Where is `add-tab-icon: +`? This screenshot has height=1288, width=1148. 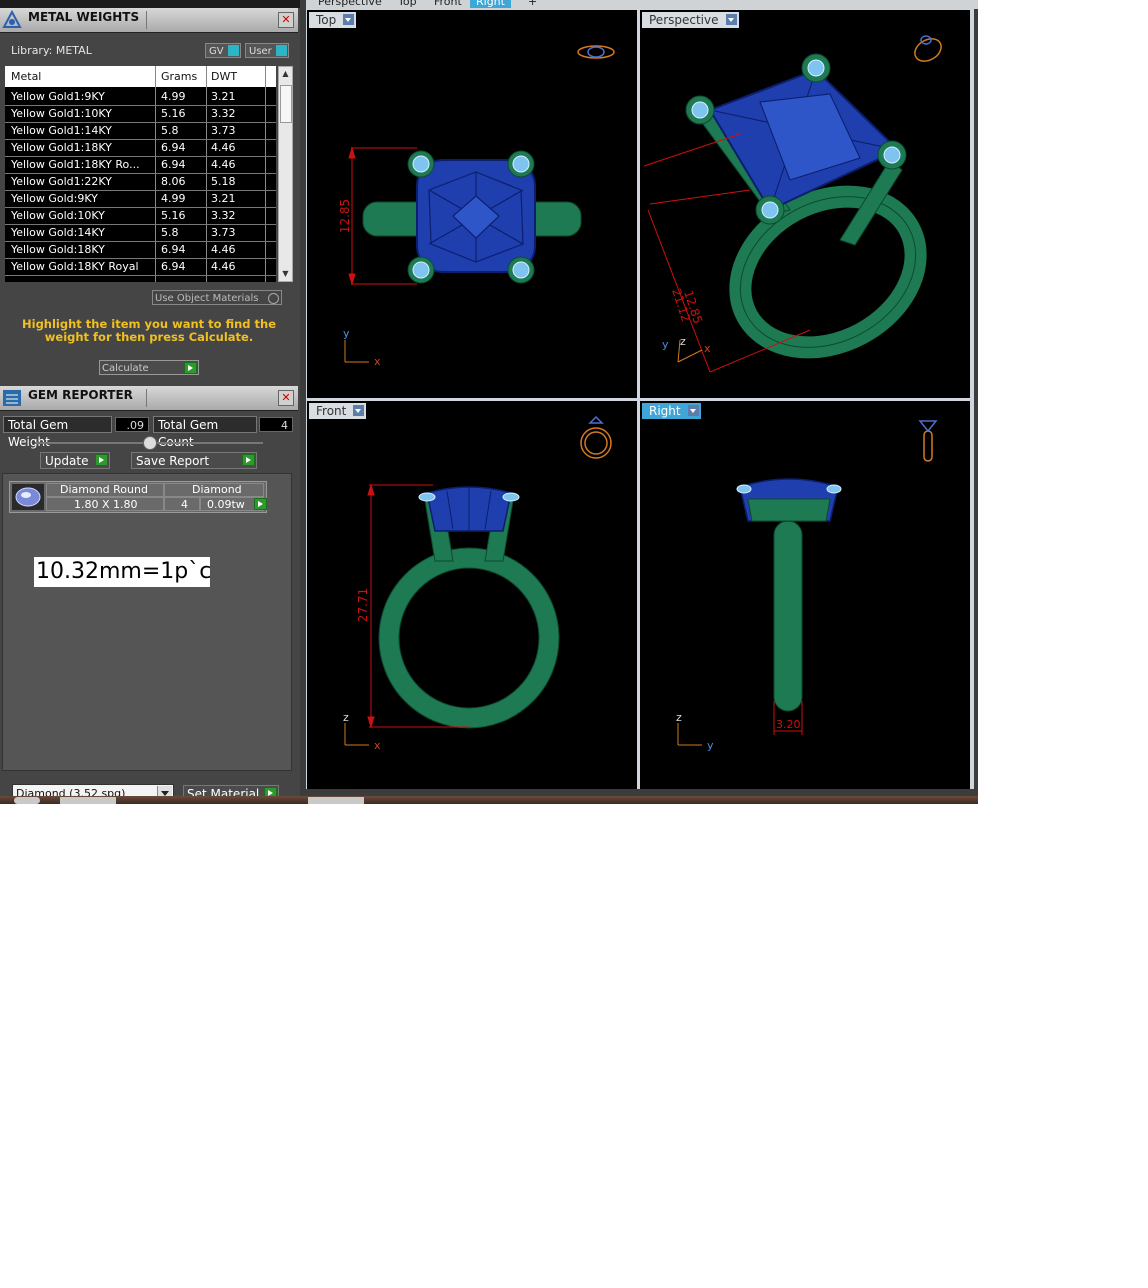 add-tab-icon: + is located at coordinates (532, 4).